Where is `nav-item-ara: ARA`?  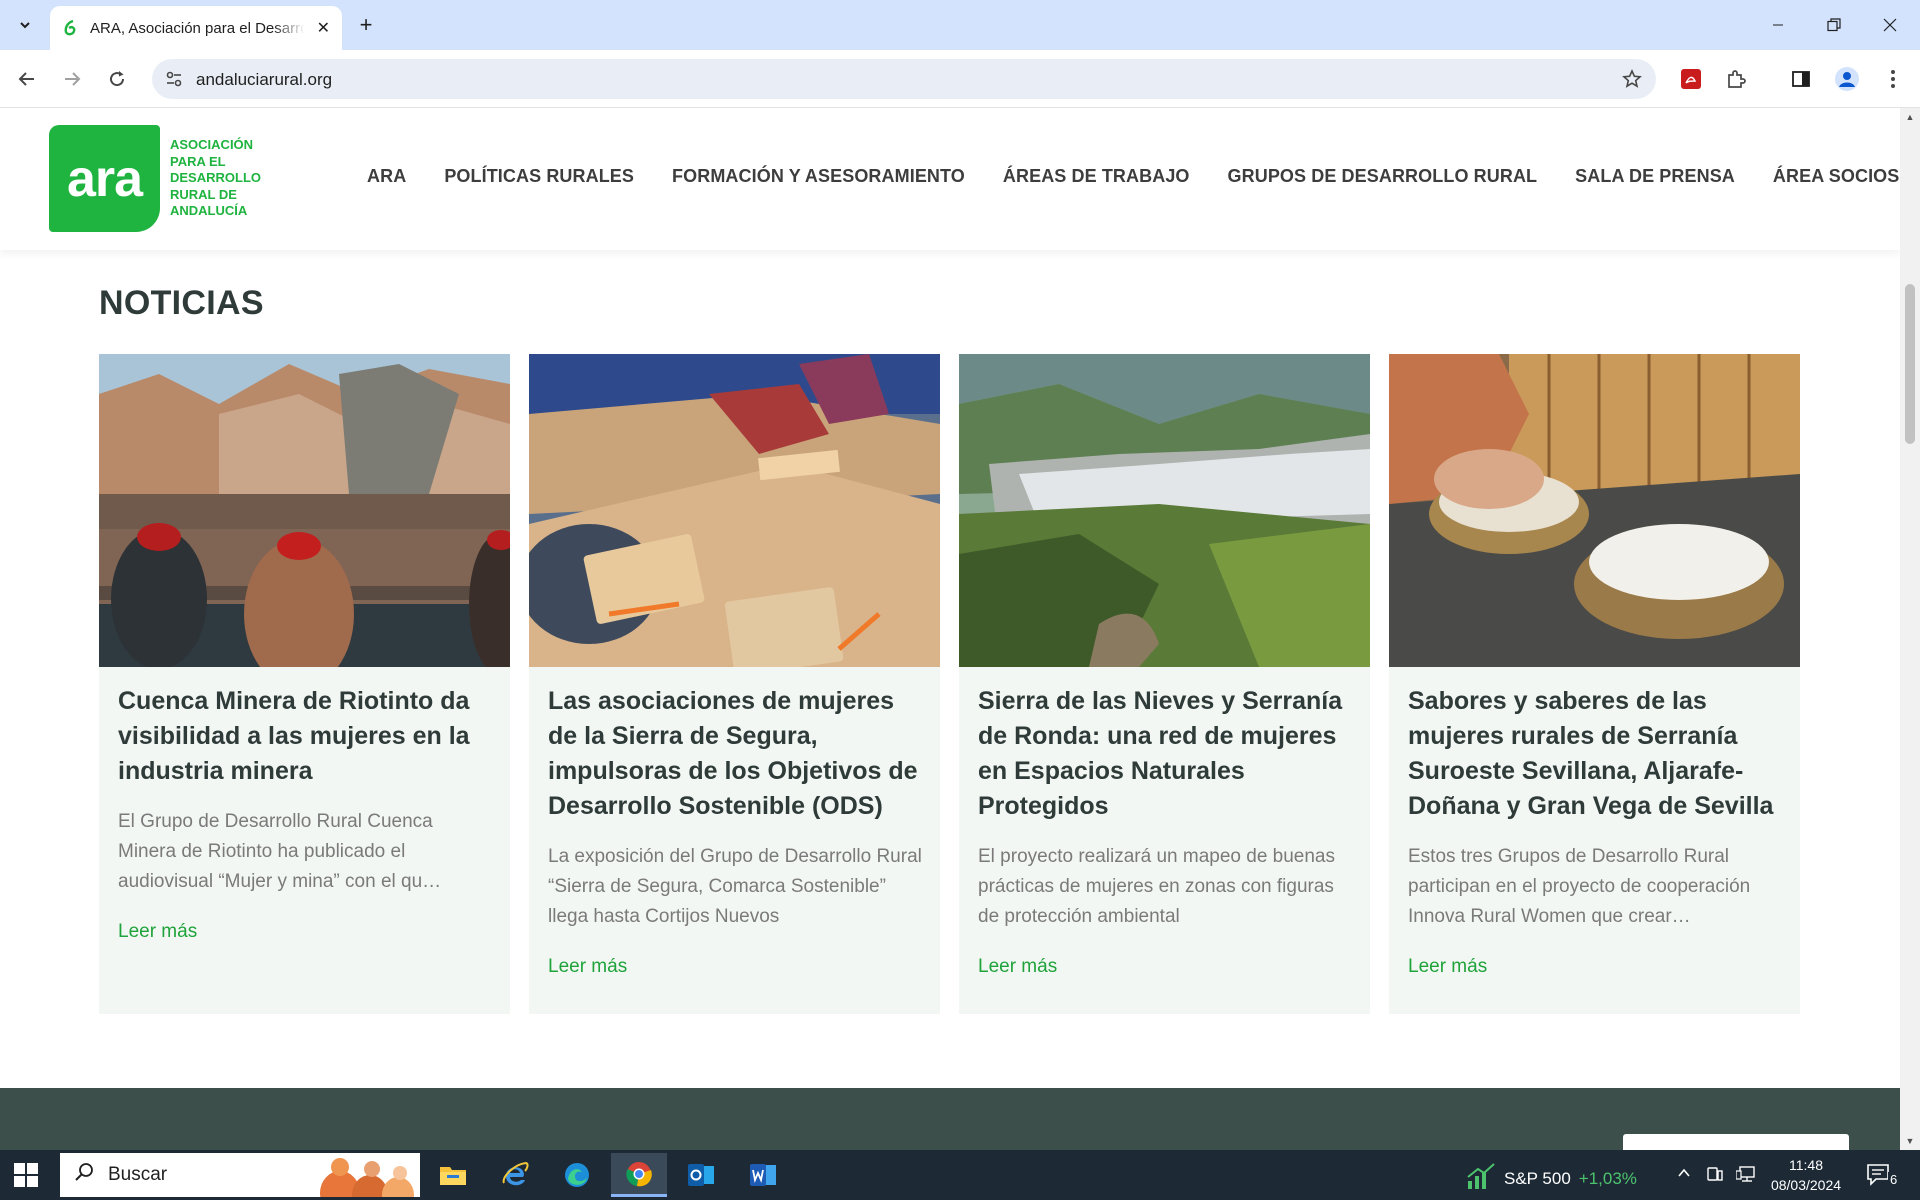
nav-item-ara: ARA is located at coordinates (386, 178).